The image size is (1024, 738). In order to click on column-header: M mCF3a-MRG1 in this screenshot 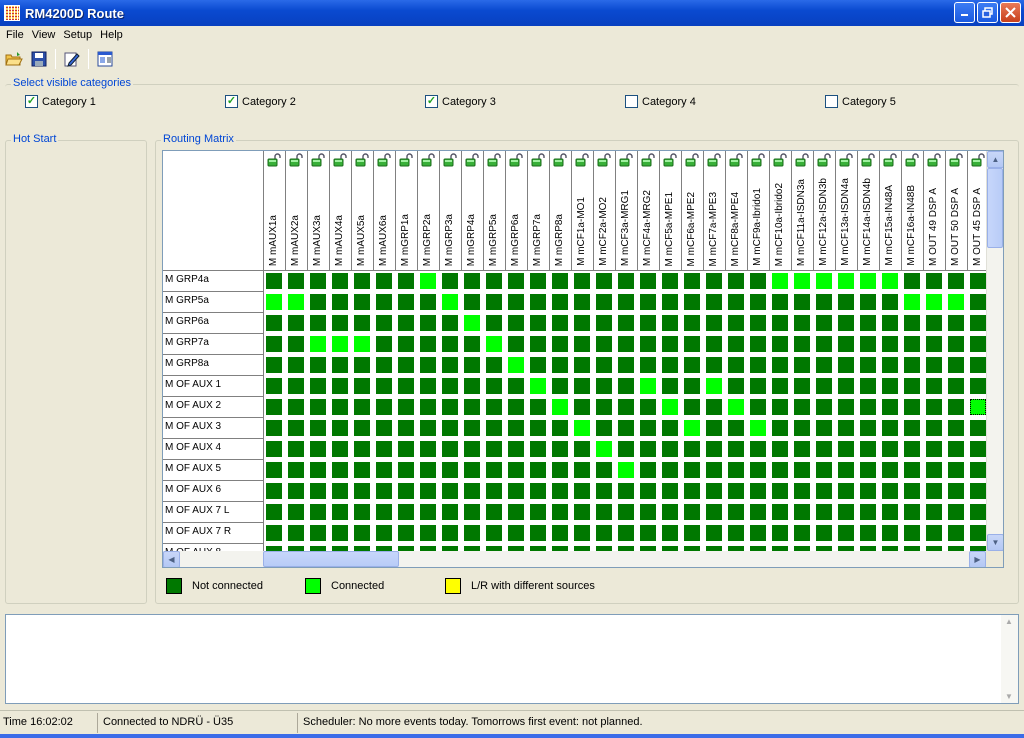, I will do `click(627, 211)`.